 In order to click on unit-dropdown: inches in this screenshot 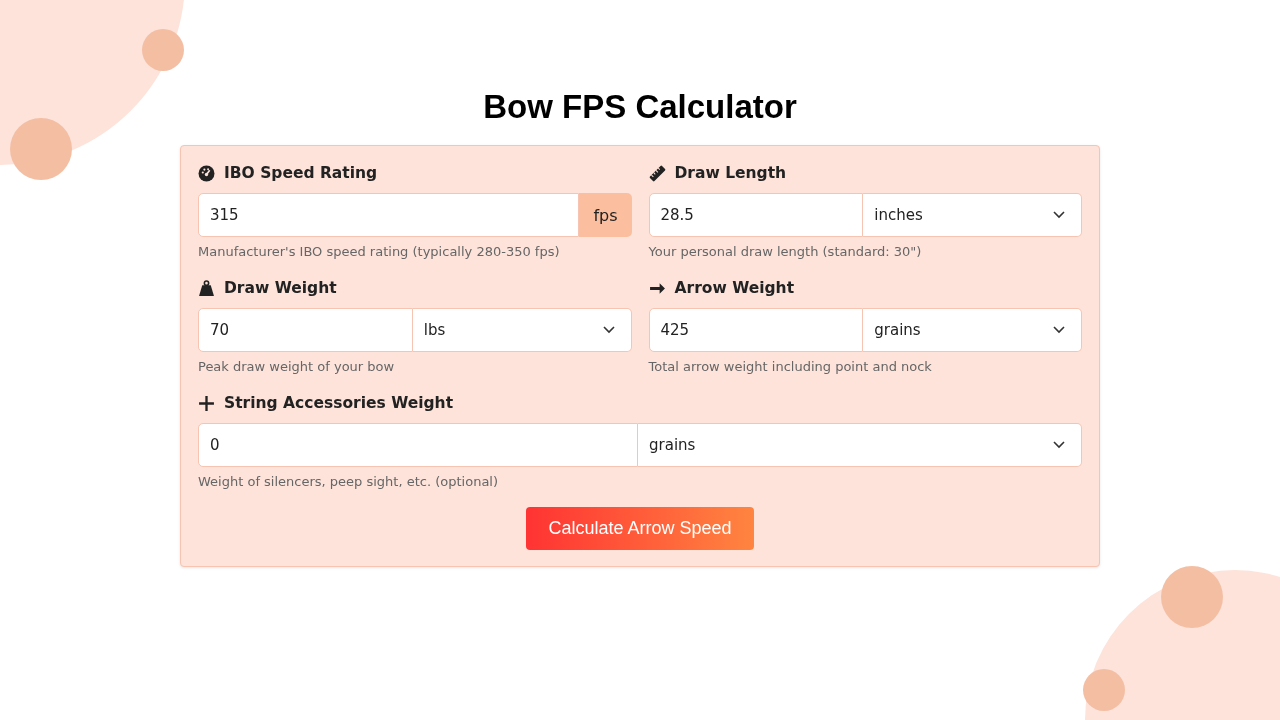, I will do `click(972, 215)`.